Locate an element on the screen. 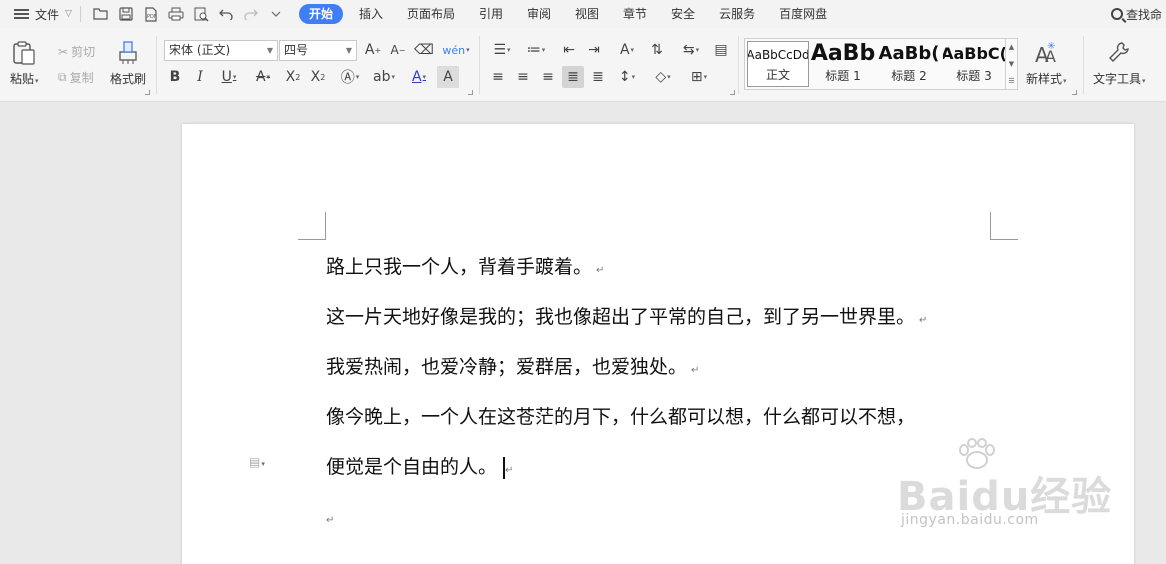  tab-security: 安全 is located at coordinates (683, 14).